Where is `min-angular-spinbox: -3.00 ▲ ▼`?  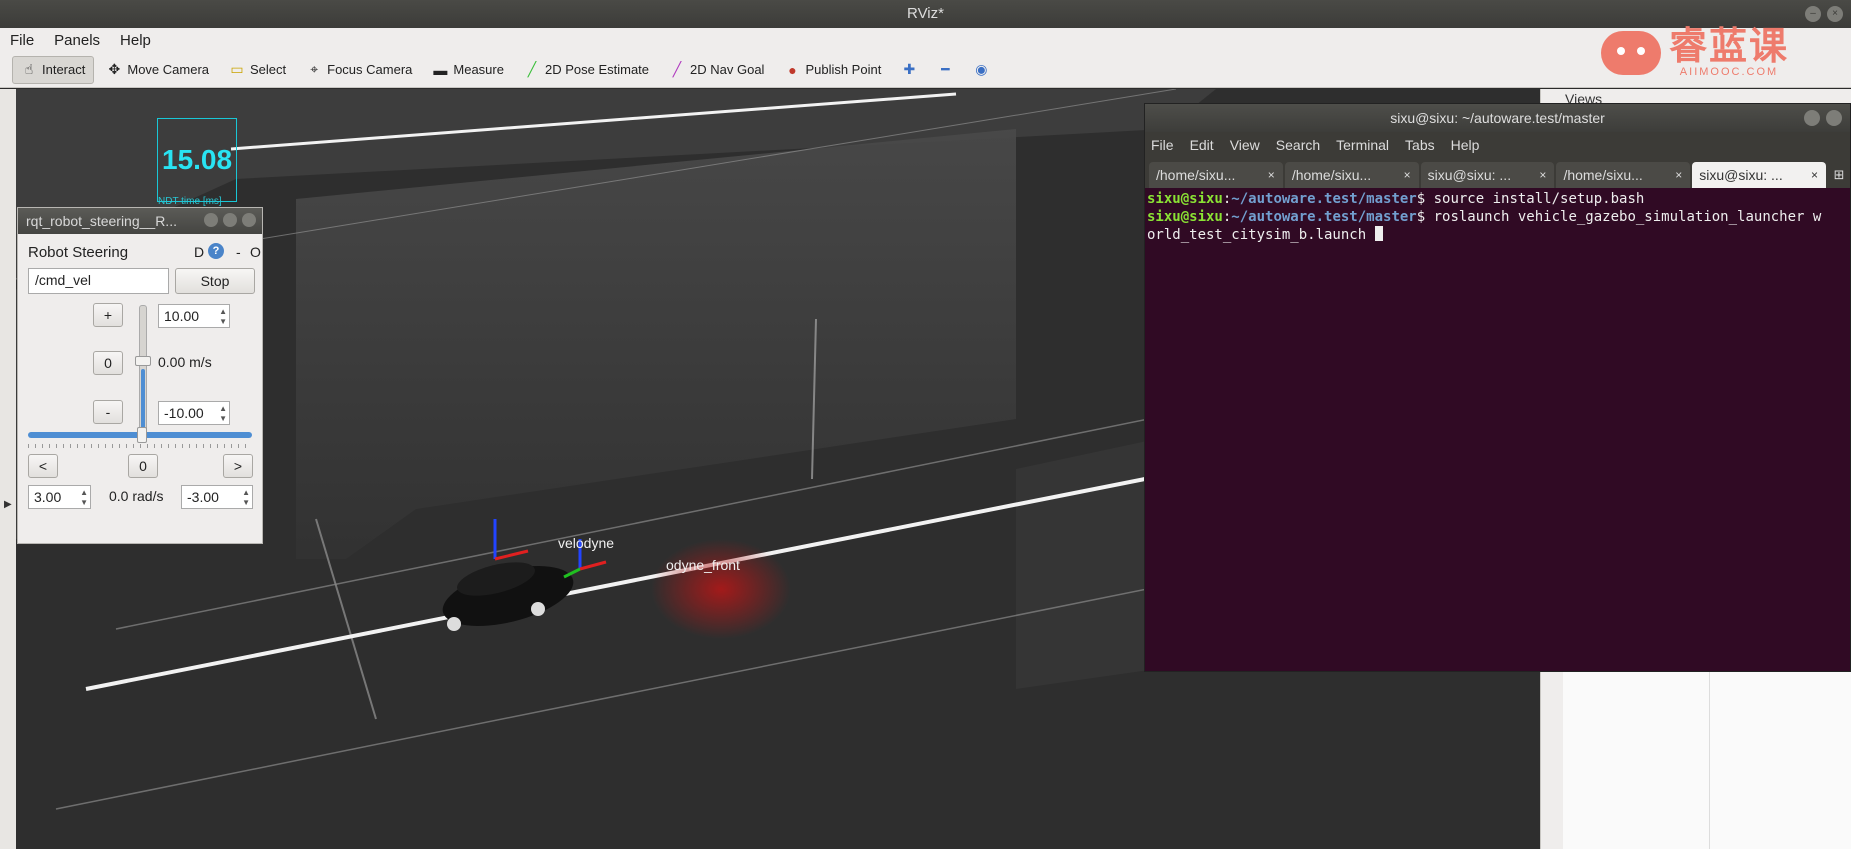
min-angular-spinbox: -3.00 ▲ ▼ is located at coordinates (217, 497).